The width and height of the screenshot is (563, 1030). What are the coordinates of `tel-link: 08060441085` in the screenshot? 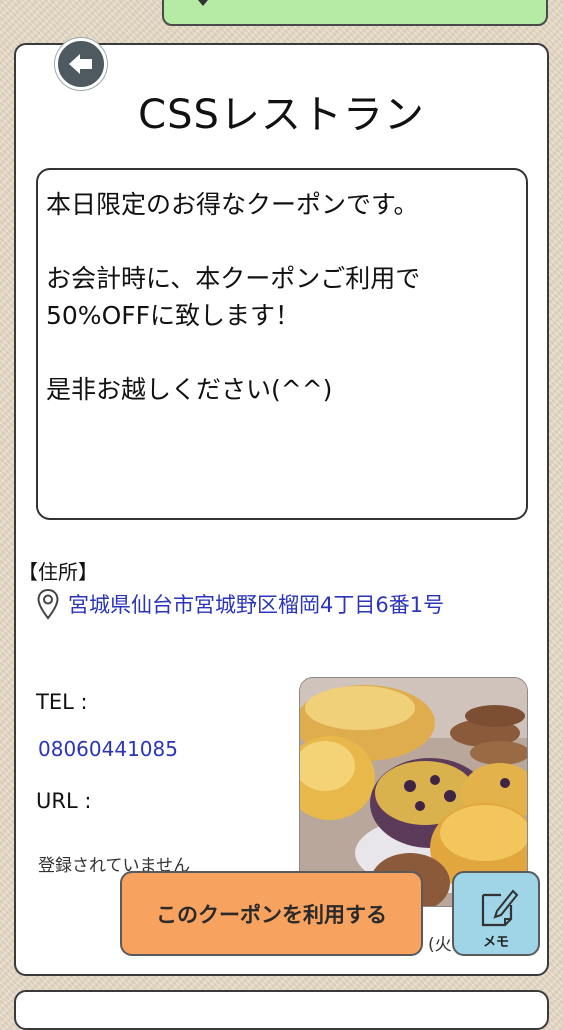 It's located at (108, 749).